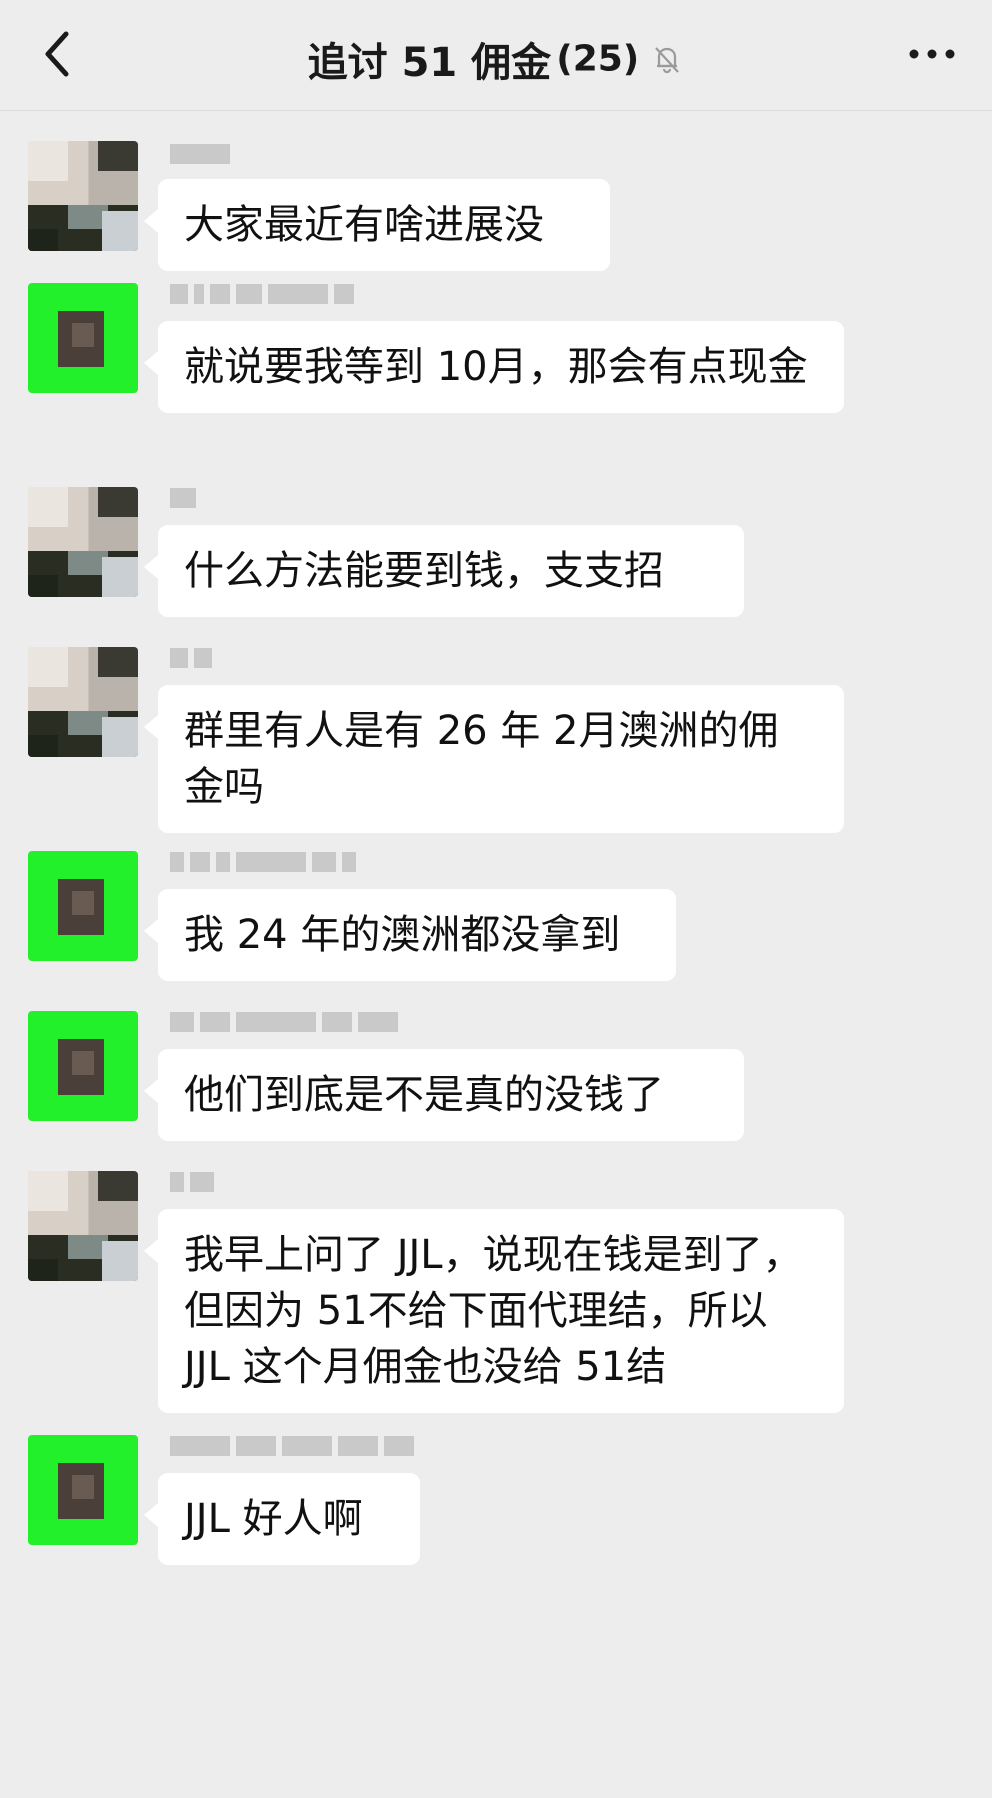  I want to click on chat-title: 追讨 51 佣金, so click(429, 63).